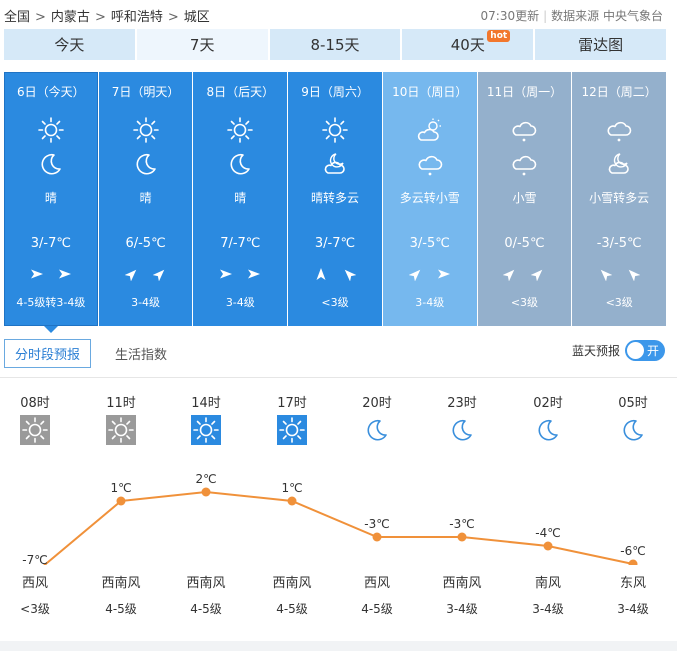  Describe the element at coordinates (50, 329) in the screenshot. I see `selected-caret` at that location.